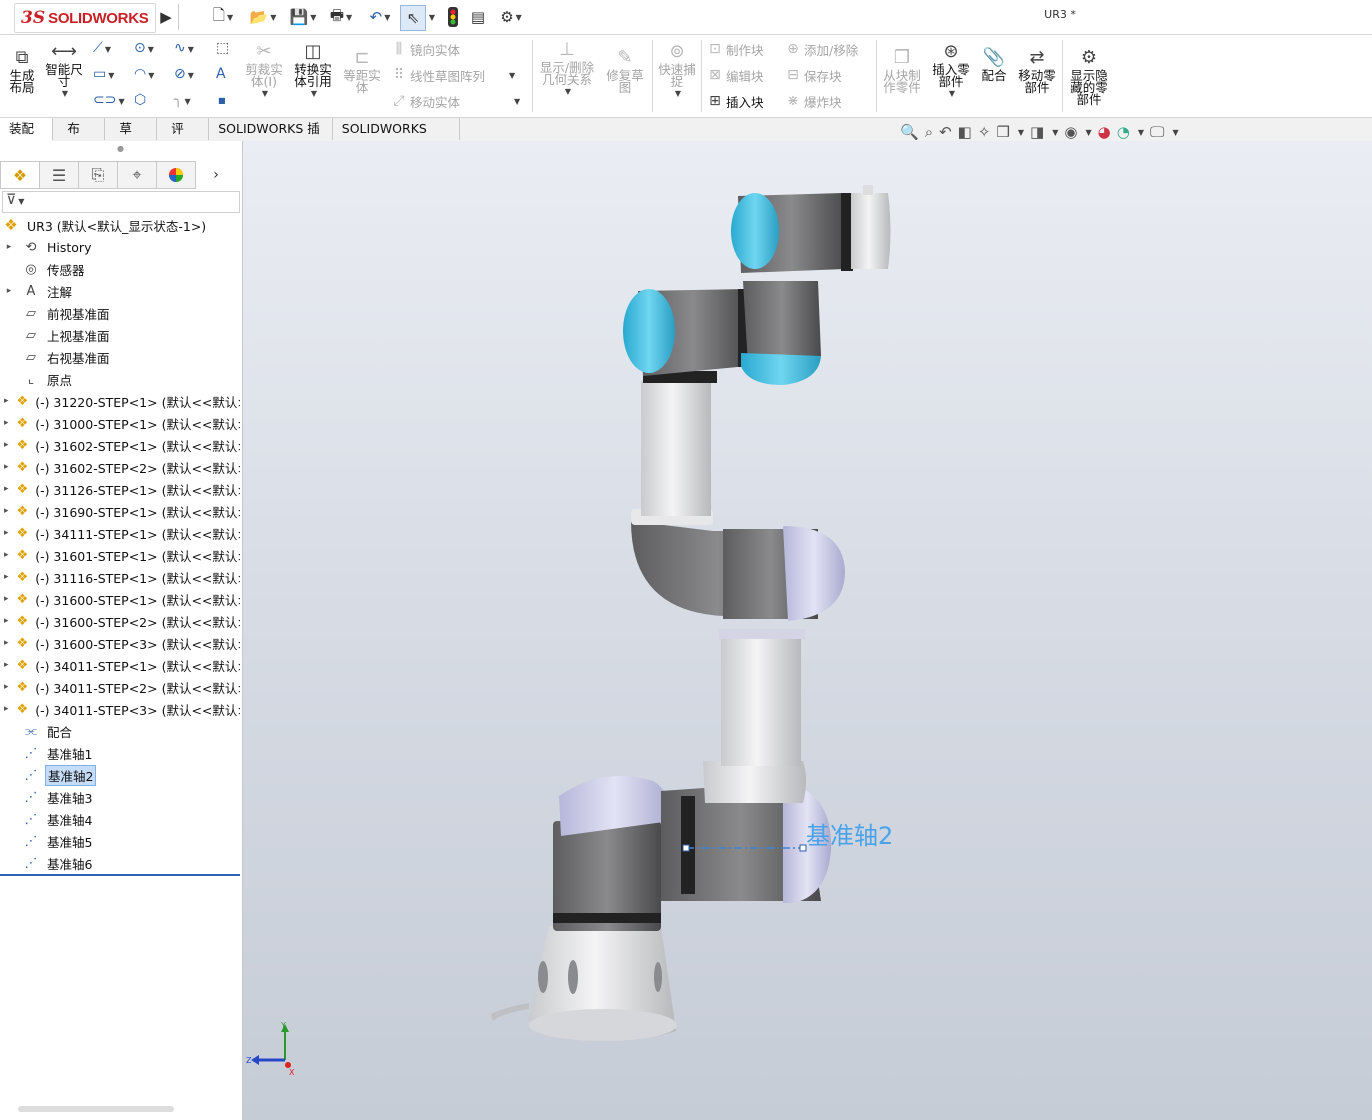  I want to click on ellipse-tool: ⊘ ▼, so click(184, 74).